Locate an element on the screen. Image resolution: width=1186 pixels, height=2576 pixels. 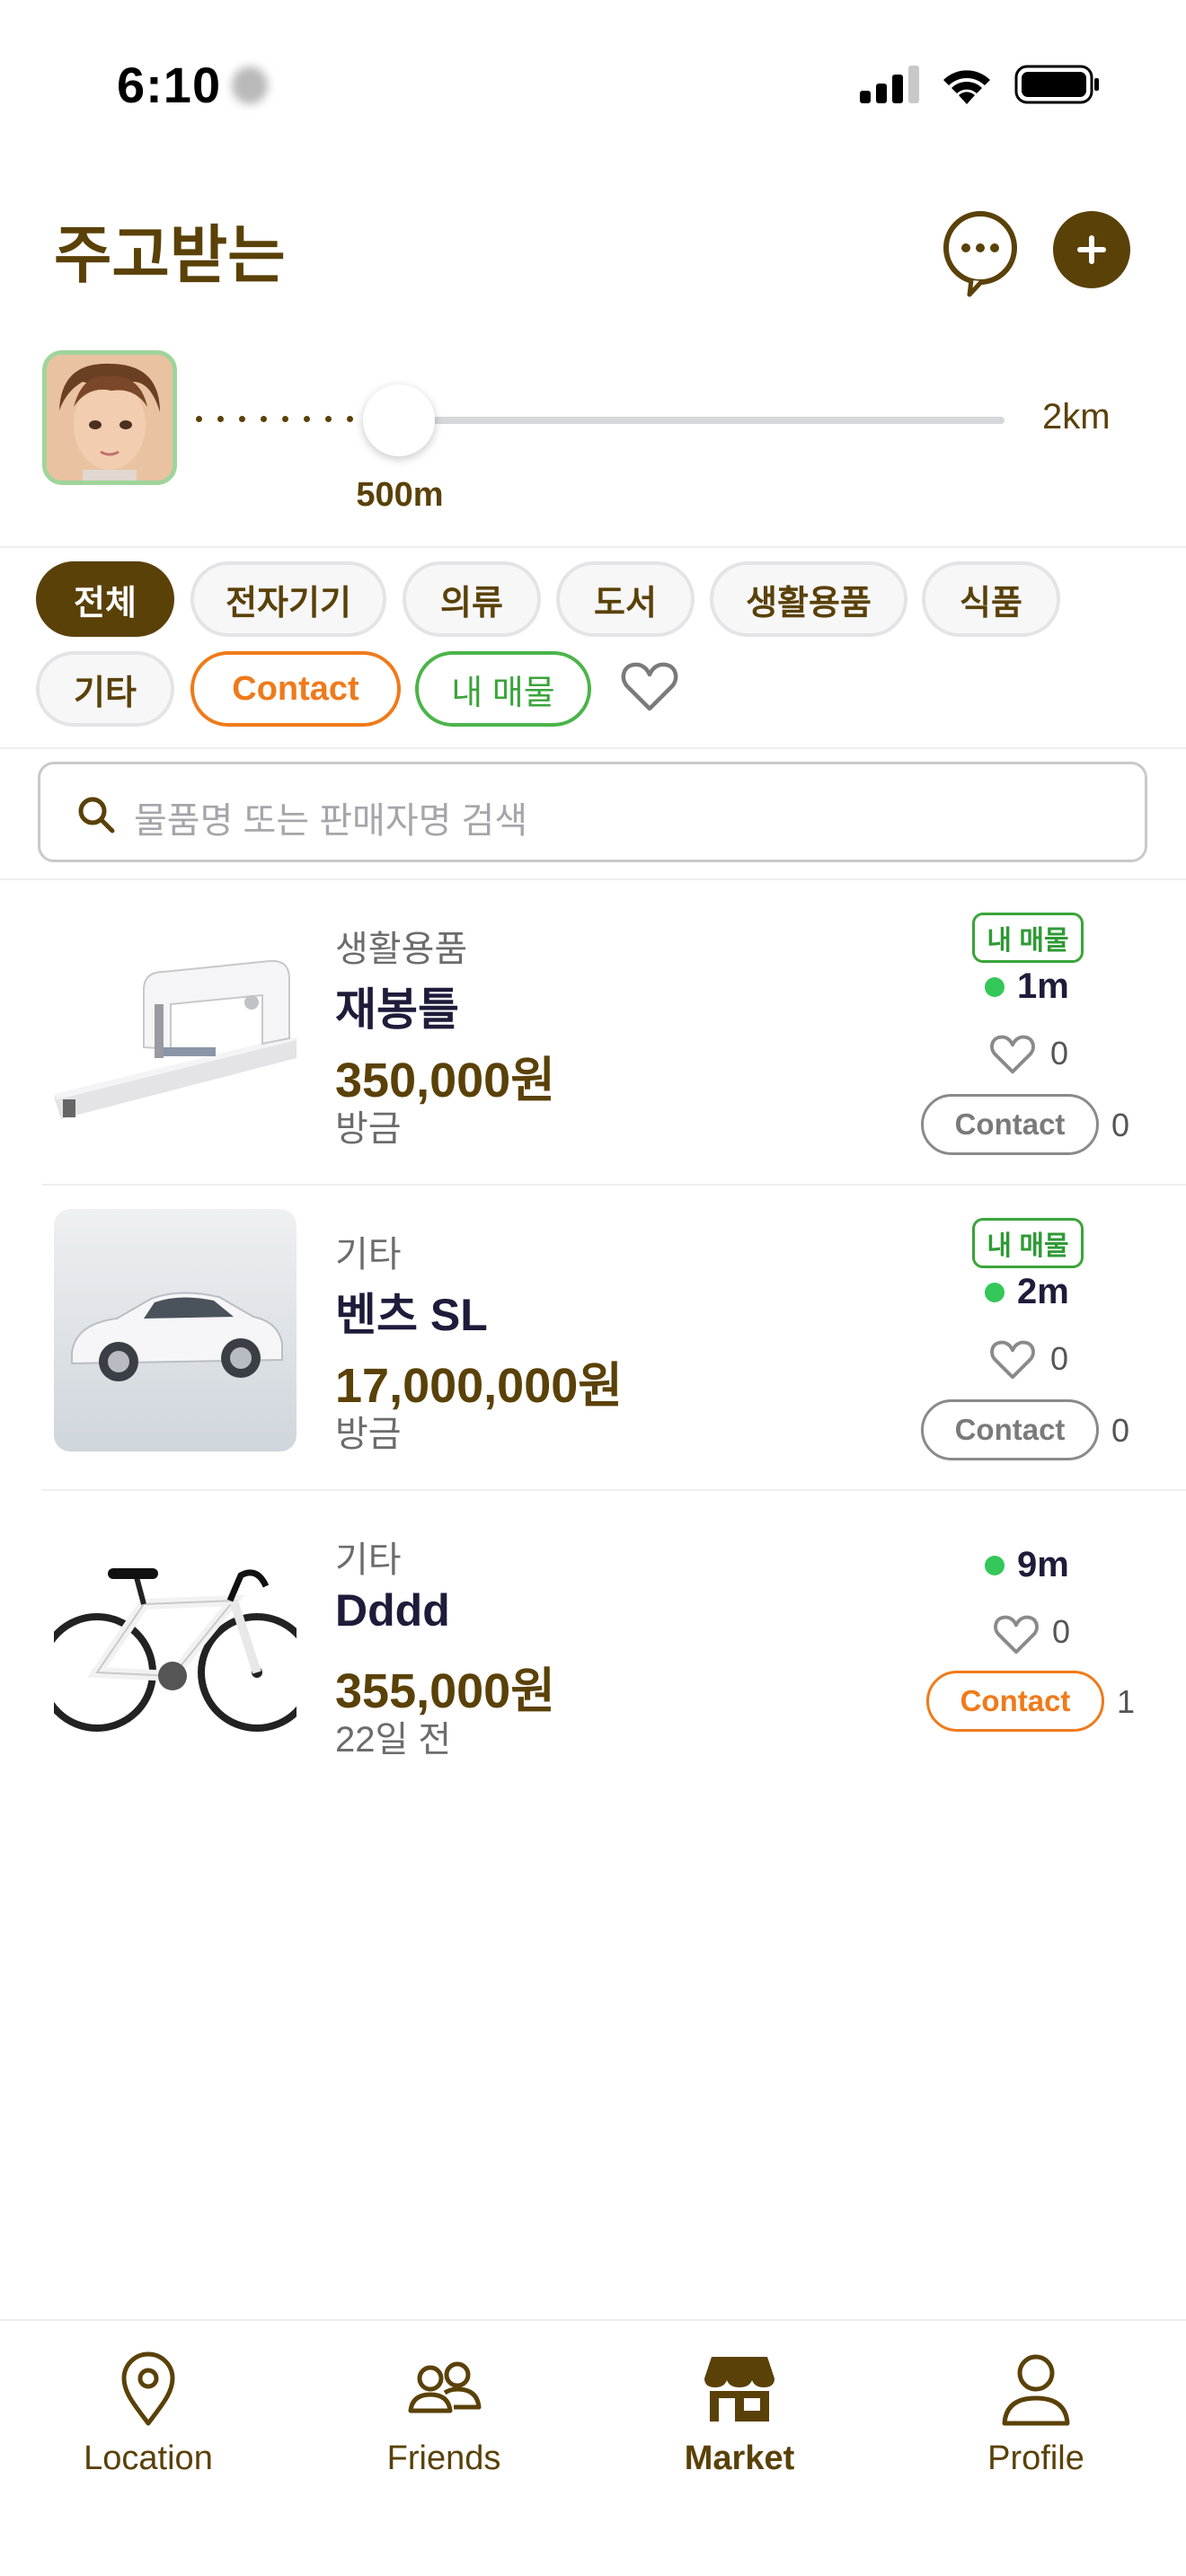
avatar-illustration is located at coordinates (110, 418).